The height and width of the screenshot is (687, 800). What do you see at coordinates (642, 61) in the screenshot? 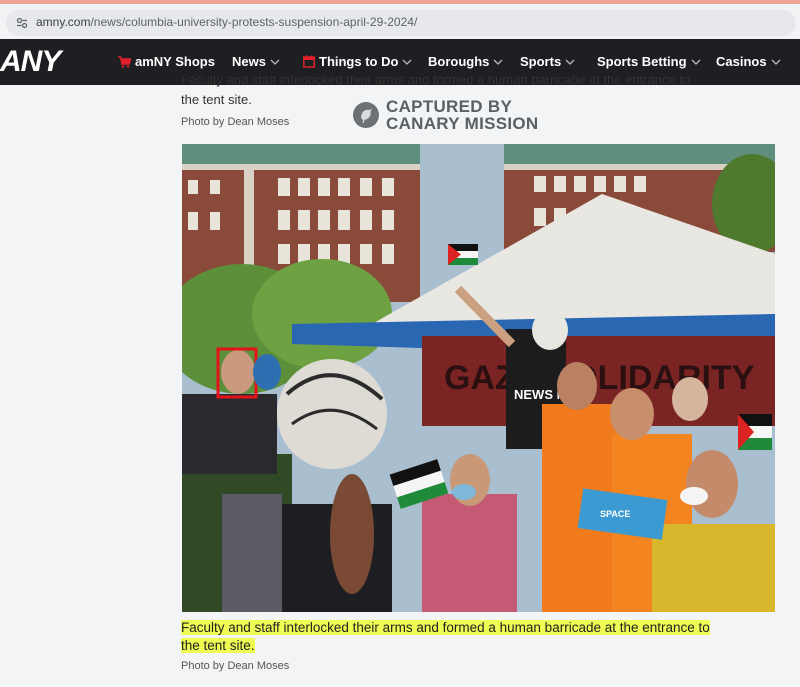
I see `nav-label-sports-betting: Sports Betting` at bounding box center [642, 61].